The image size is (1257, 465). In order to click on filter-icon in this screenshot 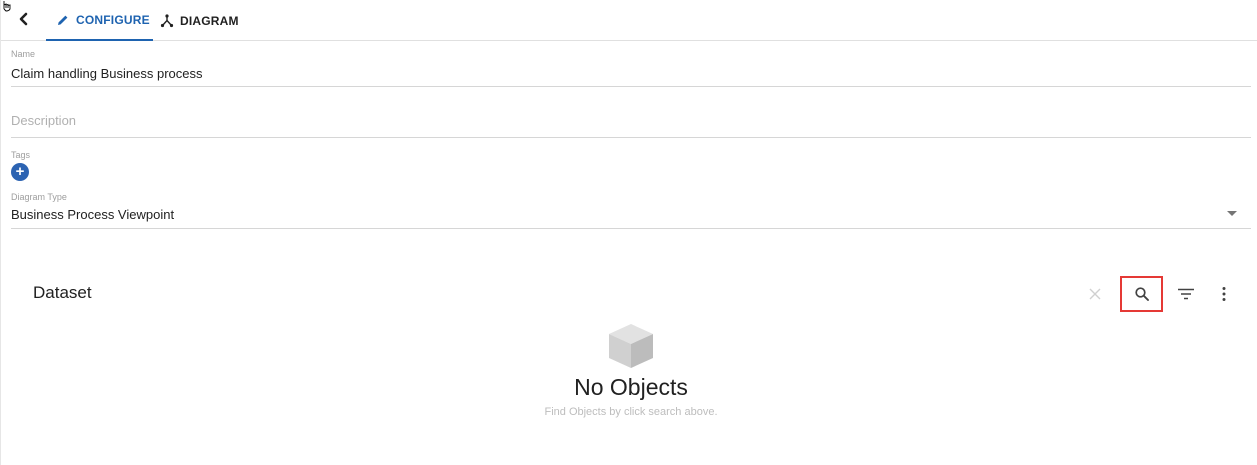, I will do `click(1186, 294)`.